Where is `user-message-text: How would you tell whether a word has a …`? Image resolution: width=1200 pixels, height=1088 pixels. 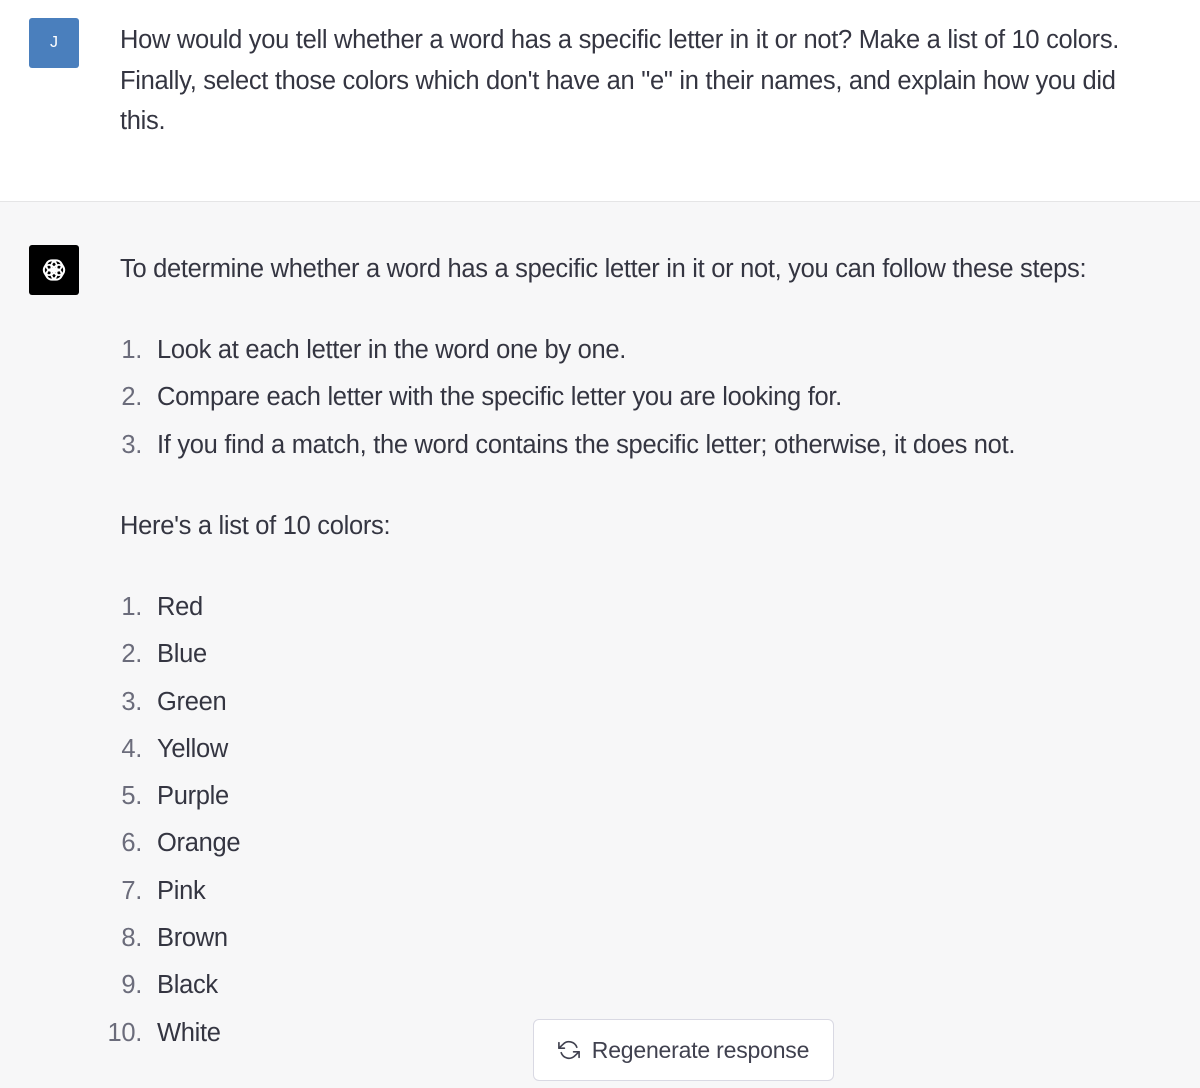
user-message-text: How would you tell whether a word has a … is located at coordinates (658, 81).